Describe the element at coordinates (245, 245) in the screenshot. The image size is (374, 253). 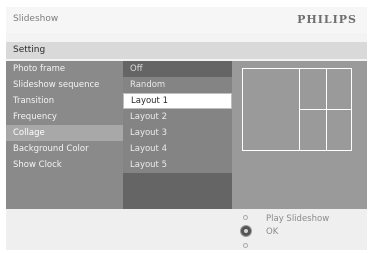
I see `down-indicator-icon` at that location.